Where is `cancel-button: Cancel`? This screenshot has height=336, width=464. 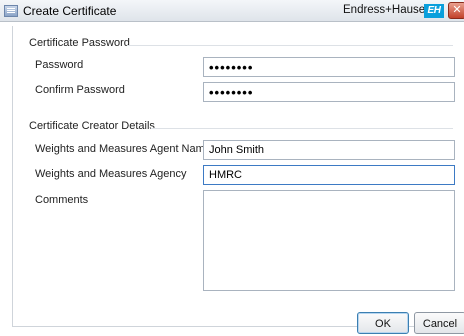
cancel-button: Cancel is located at coordinates (439, 323).